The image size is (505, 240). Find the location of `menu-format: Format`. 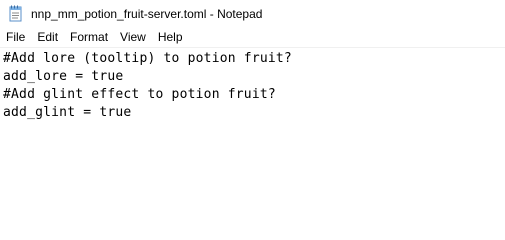

menu-format: Format is located at coordinates (89, 37).